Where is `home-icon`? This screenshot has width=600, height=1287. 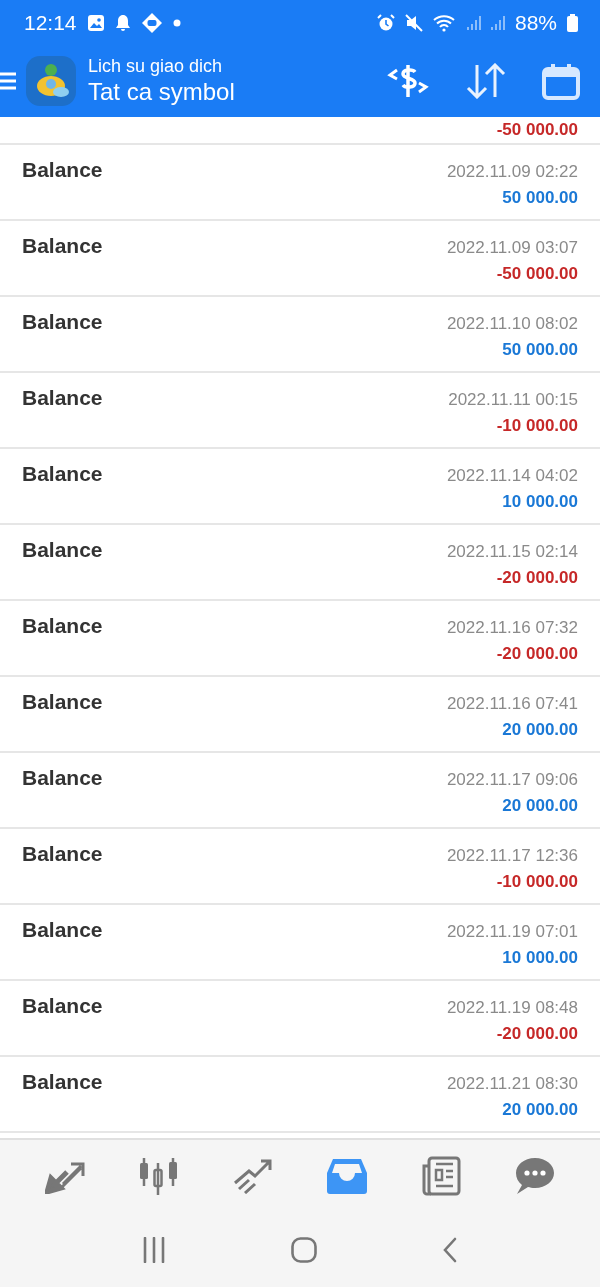
home-icon is located at coordinates (304, 1249).